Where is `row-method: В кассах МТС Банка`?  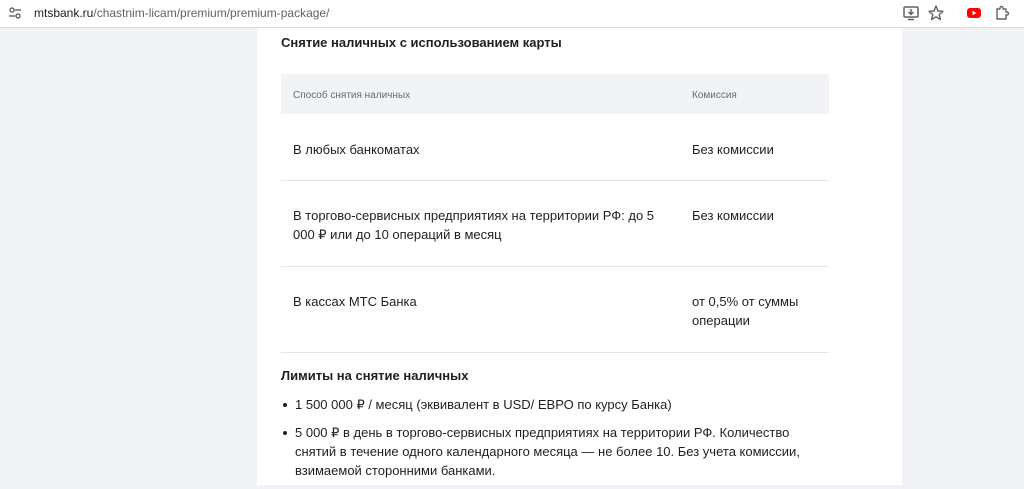
row-method: В кассах МТС Банка is located at coordinates (355, 301).